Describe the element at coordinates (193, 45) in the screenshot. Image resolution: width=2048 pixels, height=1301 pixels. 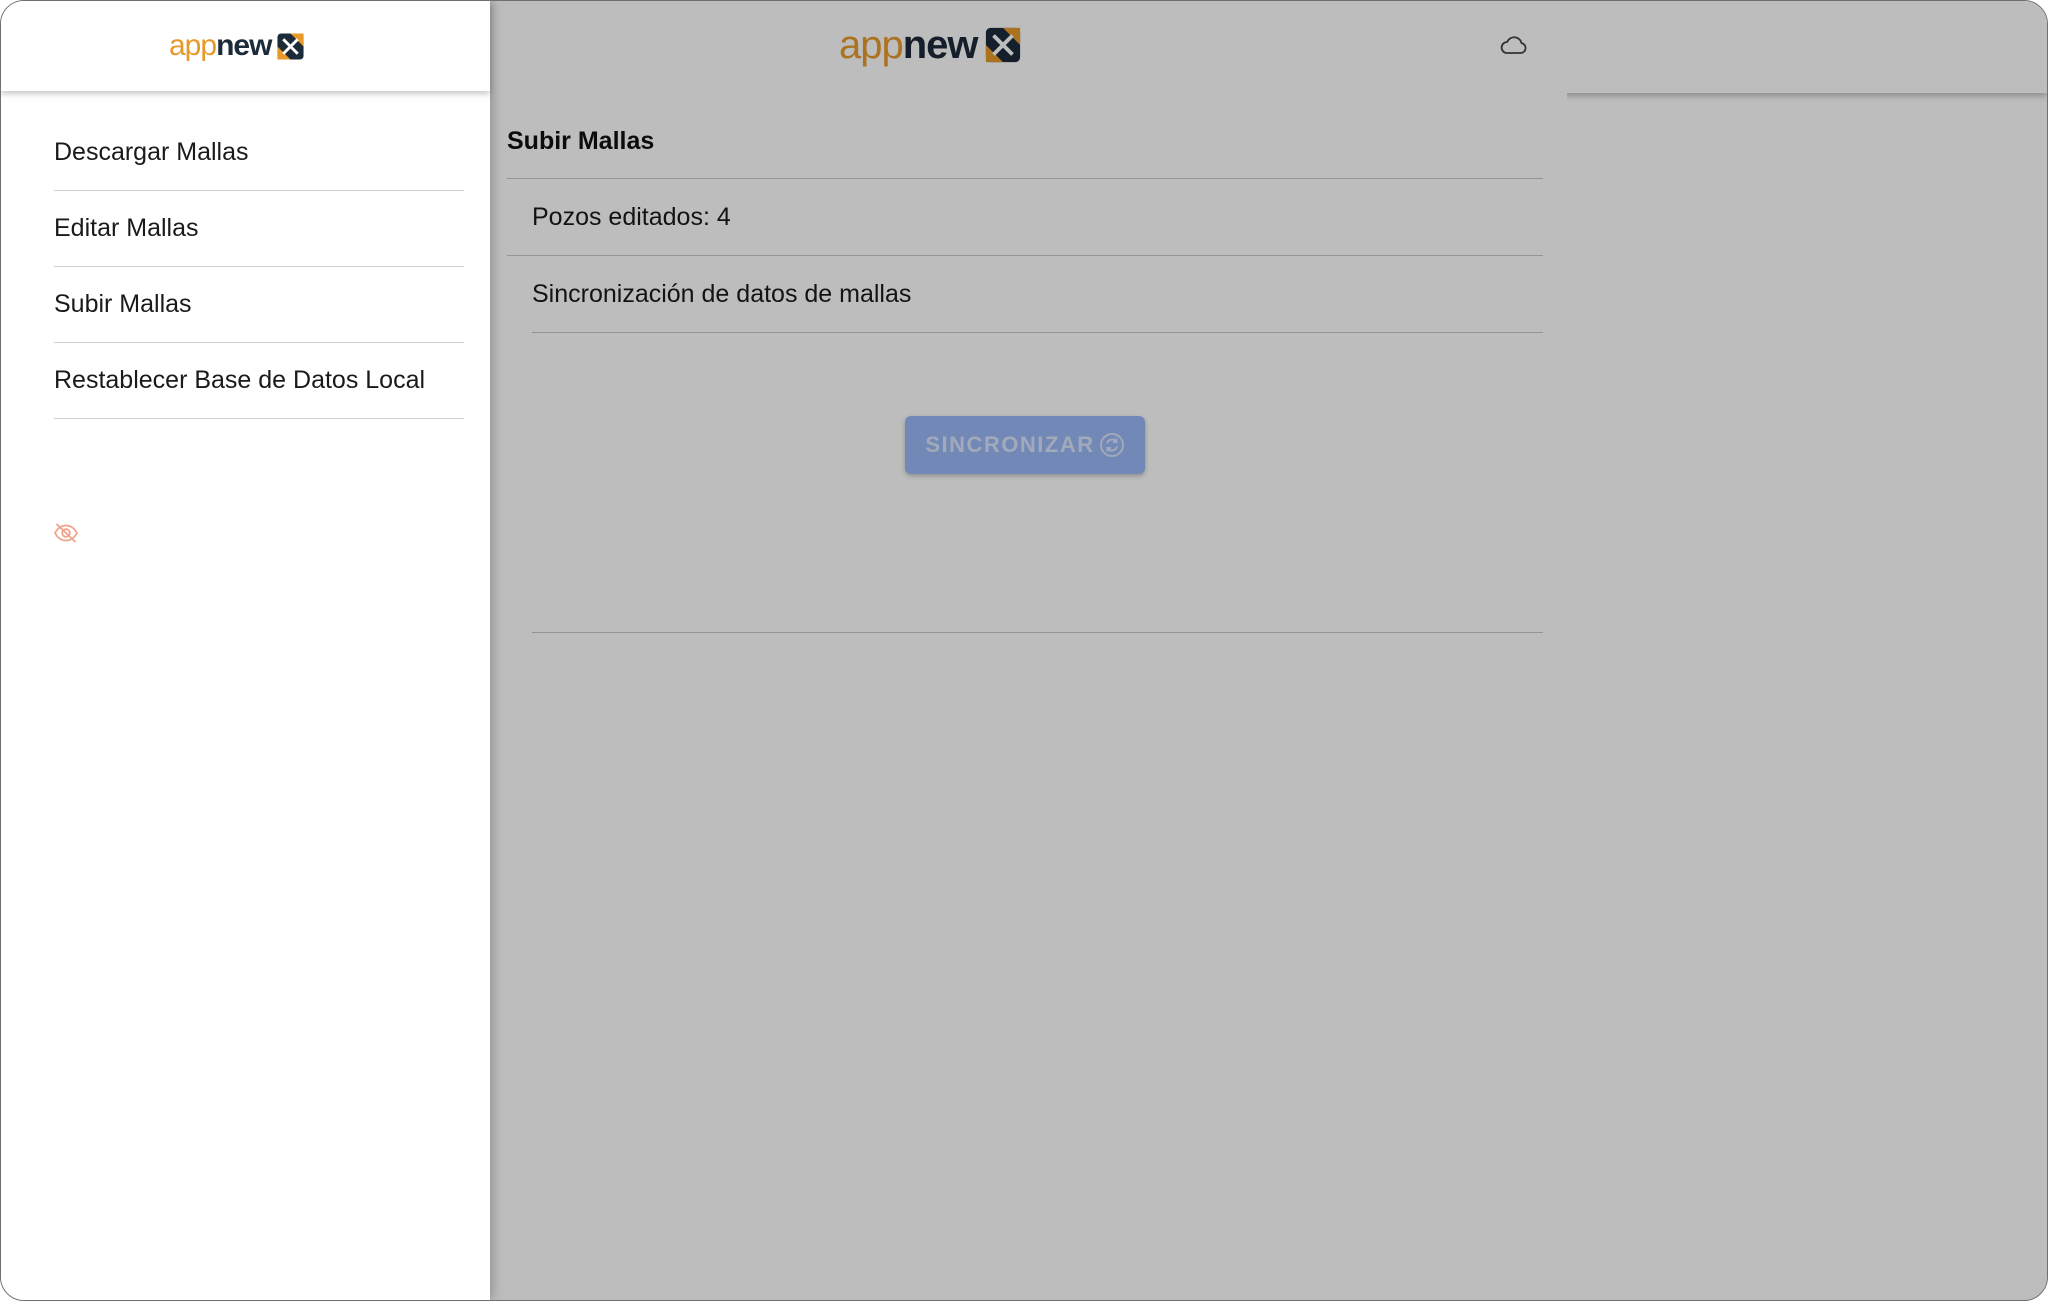
I see `logo-app-text: app` at that location.